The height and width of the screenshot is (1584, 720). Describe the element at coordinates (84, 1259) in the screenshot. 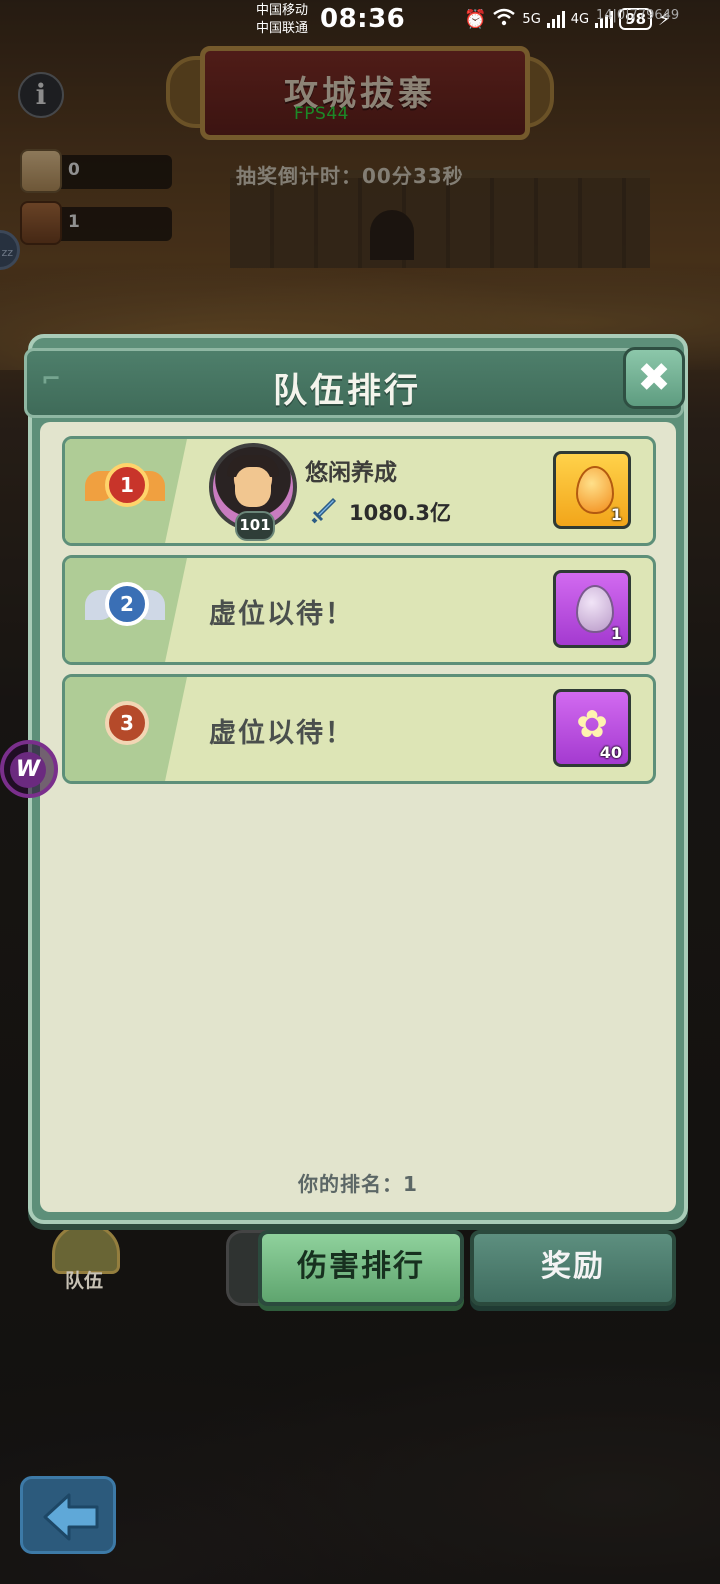

I see `team-button: 队伍` at that location.